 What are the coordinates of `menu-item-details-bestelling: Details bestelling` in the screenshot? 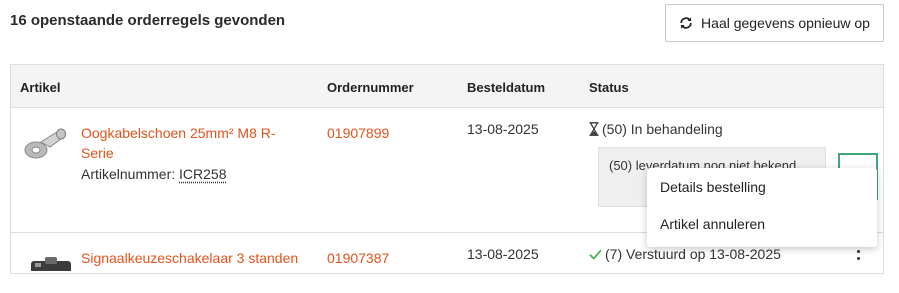 It's located at (713, 187).